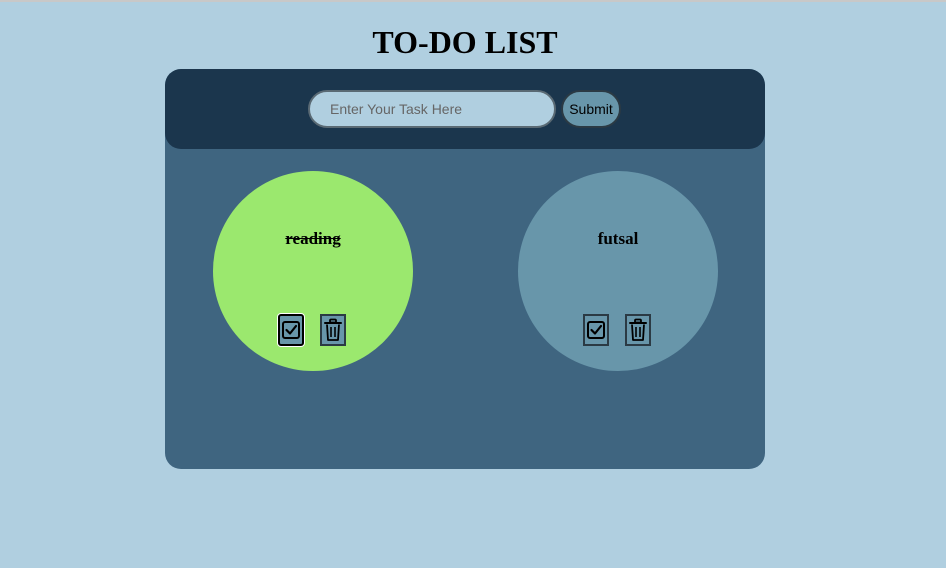 This screenshot has width=946, height=568. I want to click on page-title: TO-DO LIST, so click(465, 42).